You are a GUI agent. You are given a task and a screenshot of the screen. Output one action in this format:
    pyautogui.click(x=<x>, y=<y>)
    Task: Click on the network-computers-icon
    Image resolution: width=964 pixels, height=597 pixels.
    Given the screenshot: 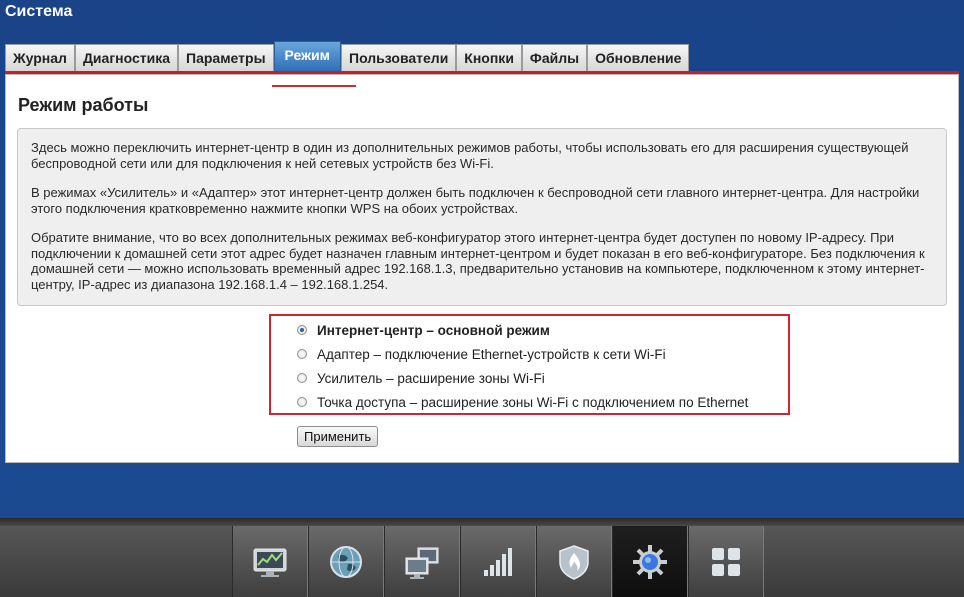 What is the action you would take?
    pyautogui.click(x=422, y=563)
    